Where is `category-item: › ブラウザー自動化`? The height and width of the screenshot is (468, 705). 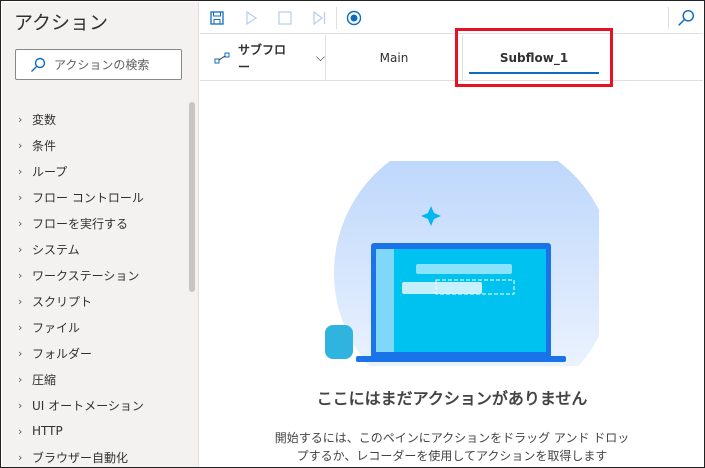 category-item: › ブラウザー自動化 is located at coordinates (94, 455).